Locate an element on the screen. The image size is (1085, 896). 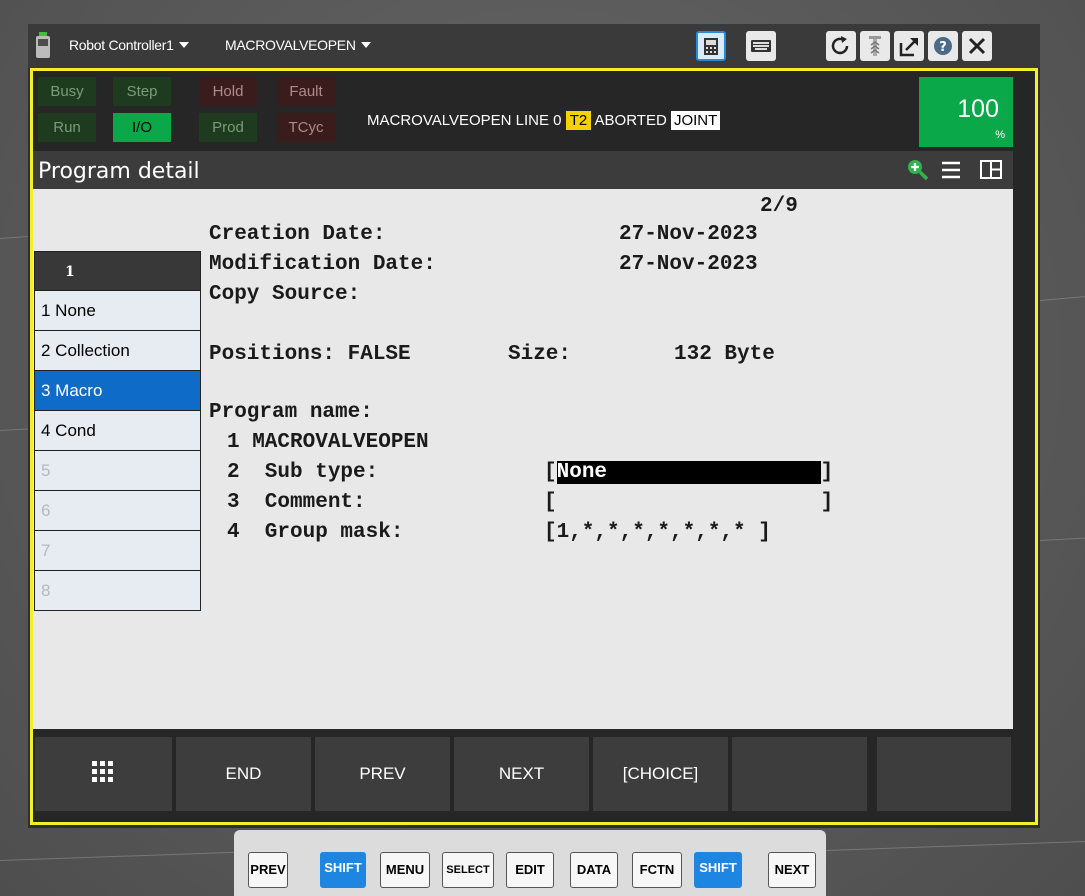
program-dropdown: MACROVALVEOPEN is located at coordinates (298, 45).